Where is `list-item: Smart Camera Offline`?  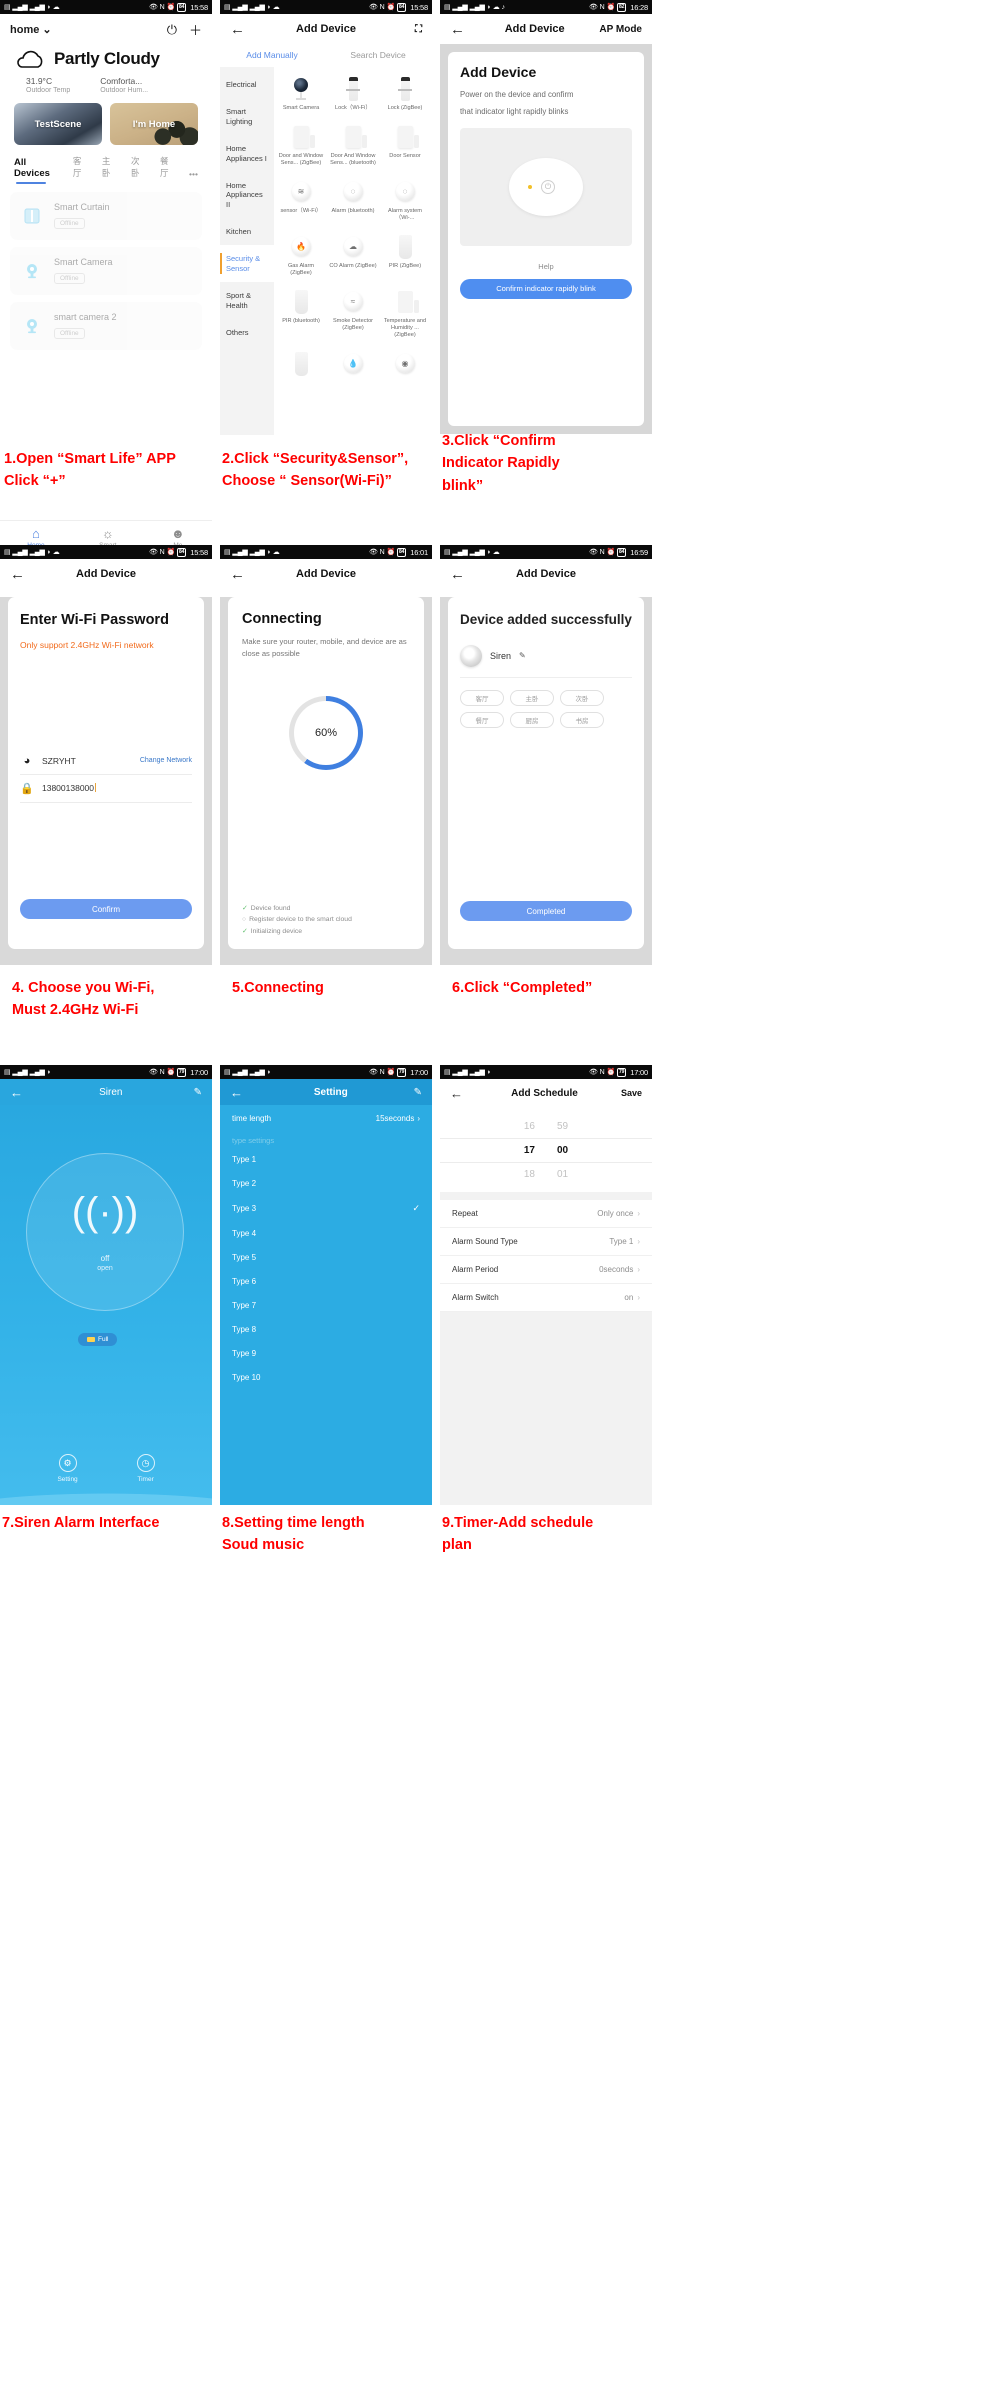 list-item: Smart Camera Offline is located at coordinates (106, 271).